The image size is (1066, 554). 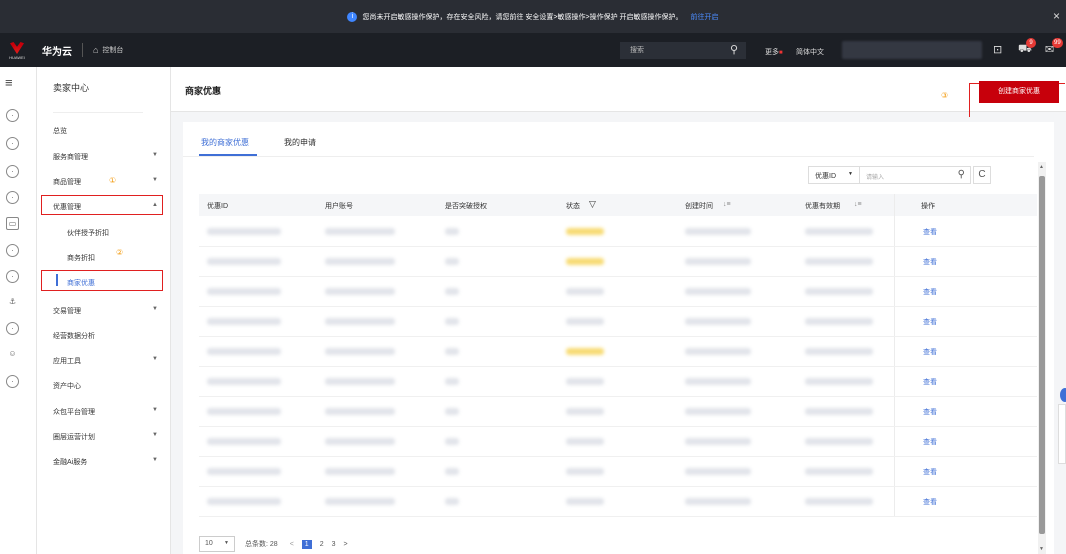 I want to click on more-menu: 更多■, so click(x=774, y=52).